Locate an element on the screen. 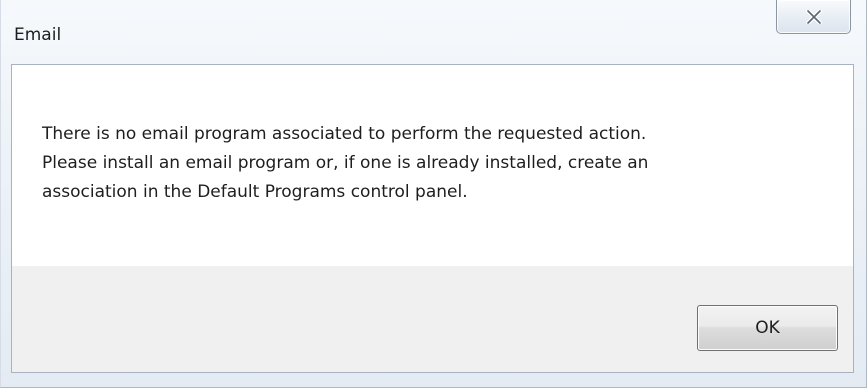  close-icon is located at coordinates (813, 16).